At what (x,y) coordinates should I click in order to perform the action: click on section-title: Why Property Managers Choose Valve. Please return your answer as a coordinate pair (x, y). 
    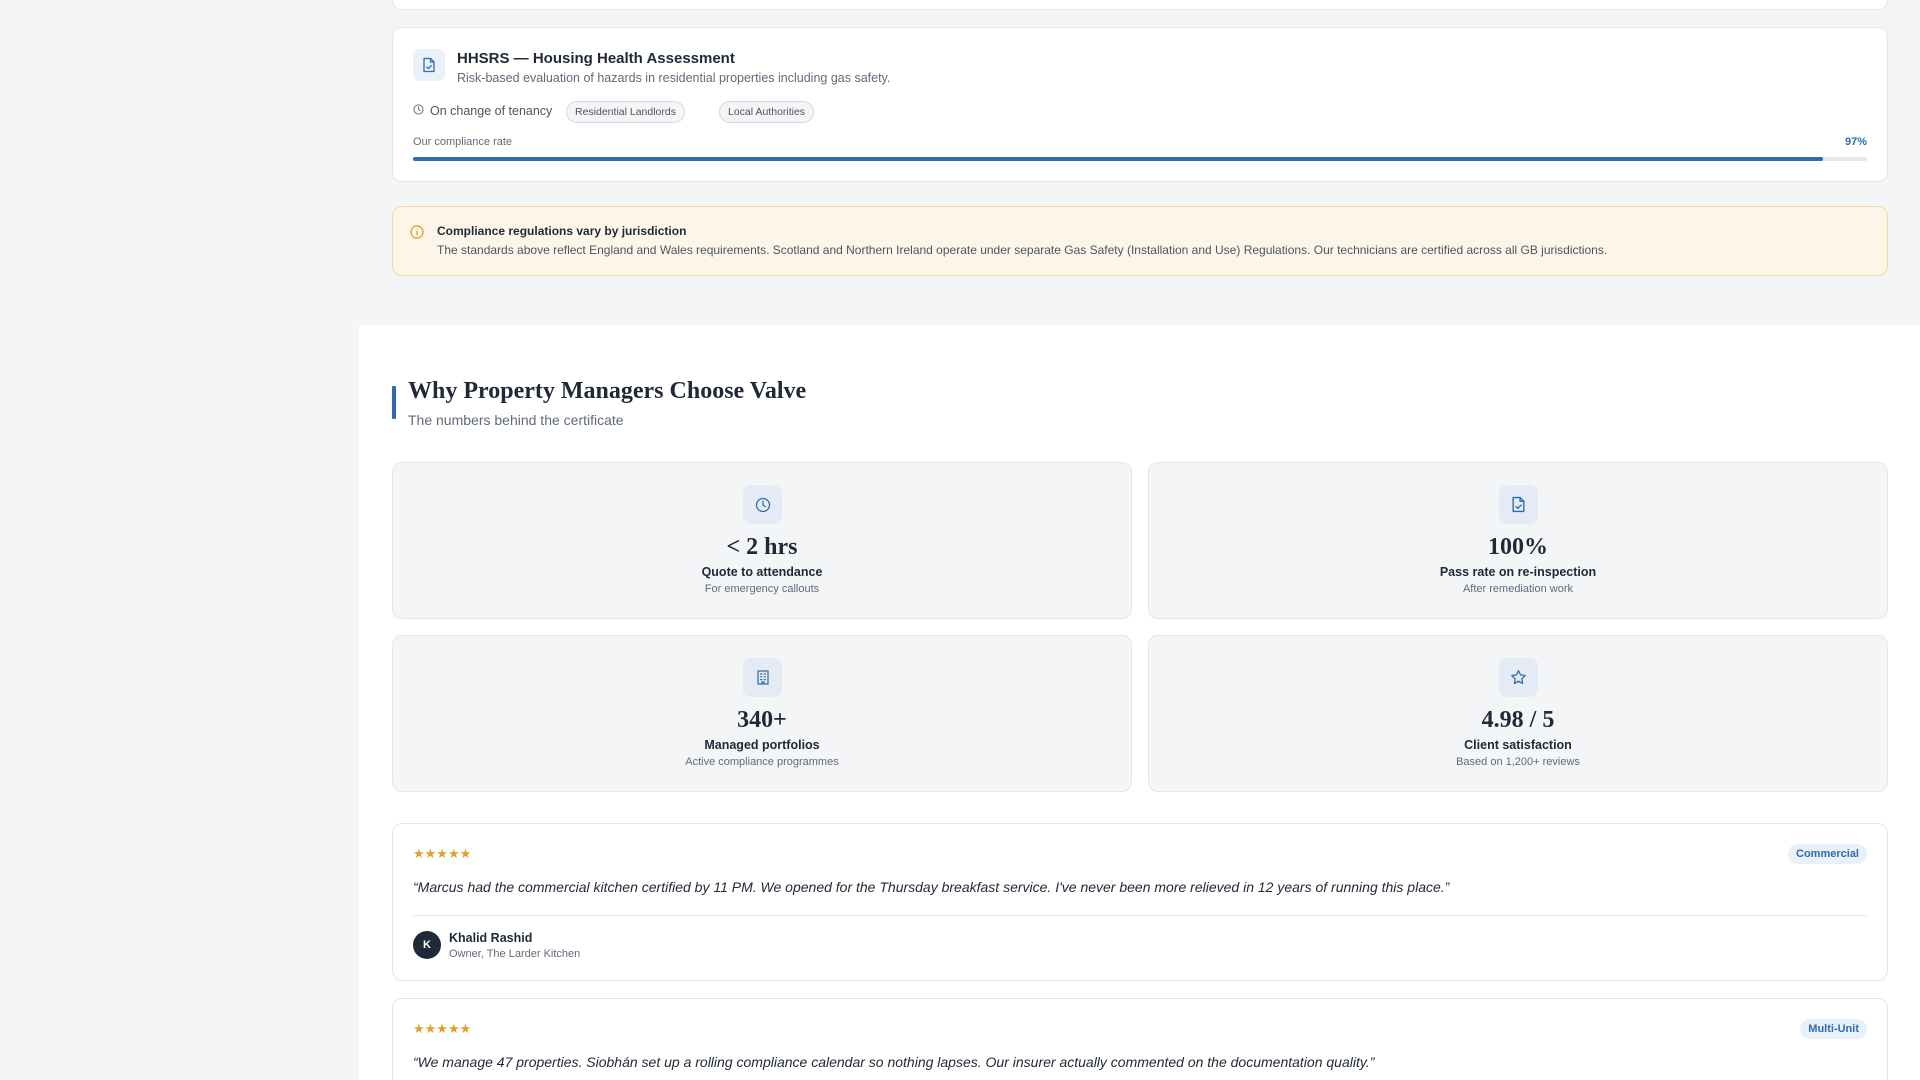
    Looking at the image, I should click on (607, 391).